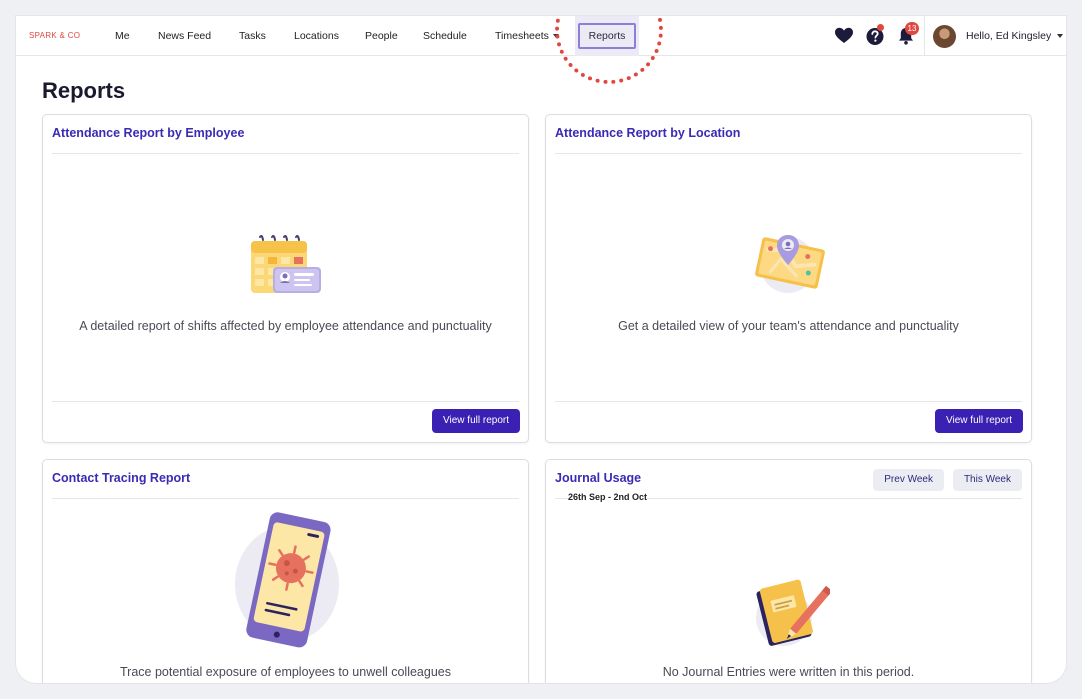 This screenshot has height=699, width=1082. I want to click on nav-divider, so click(924, 36).